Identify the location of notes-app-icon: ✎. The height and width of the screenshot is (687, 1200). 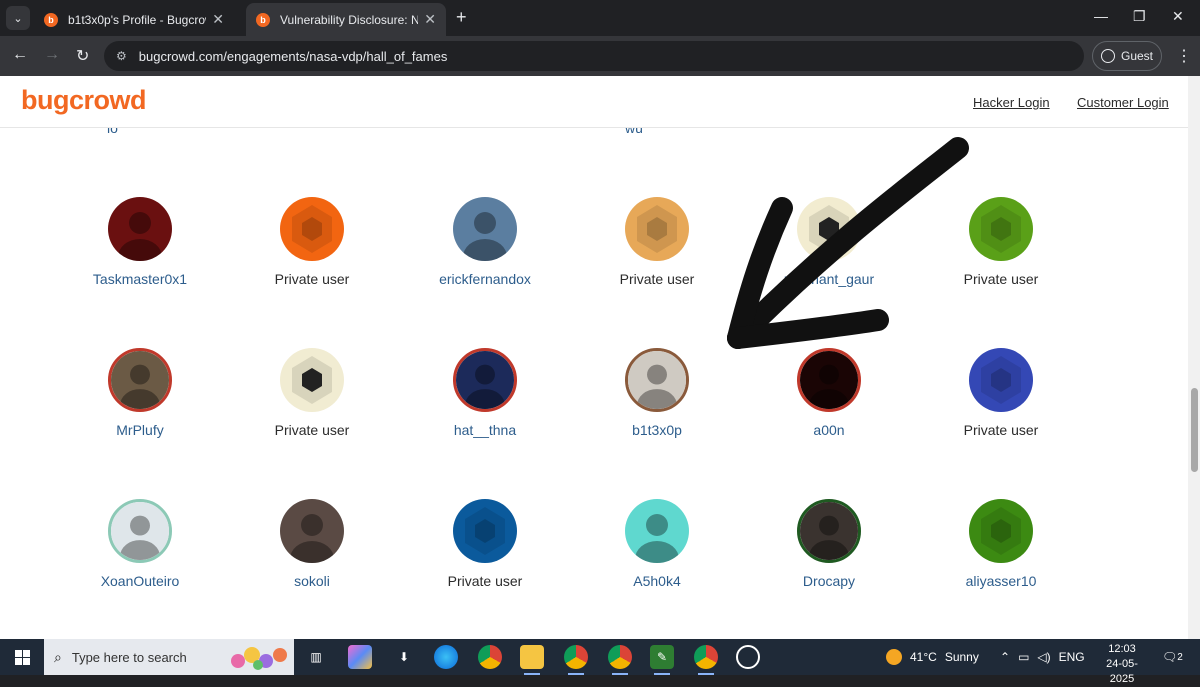
(662, 660).